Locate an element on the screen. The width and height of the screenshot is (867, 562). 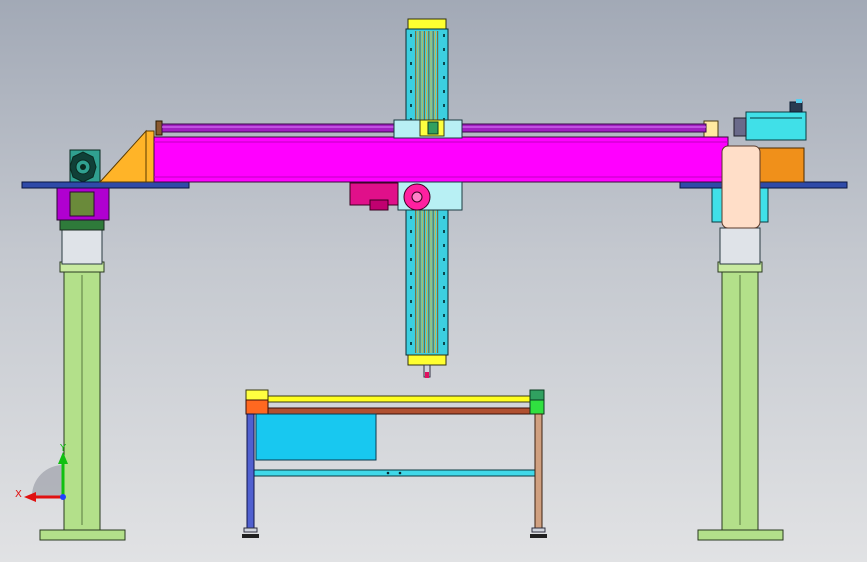
table-cross-bar is located at coordinates (395, 473).